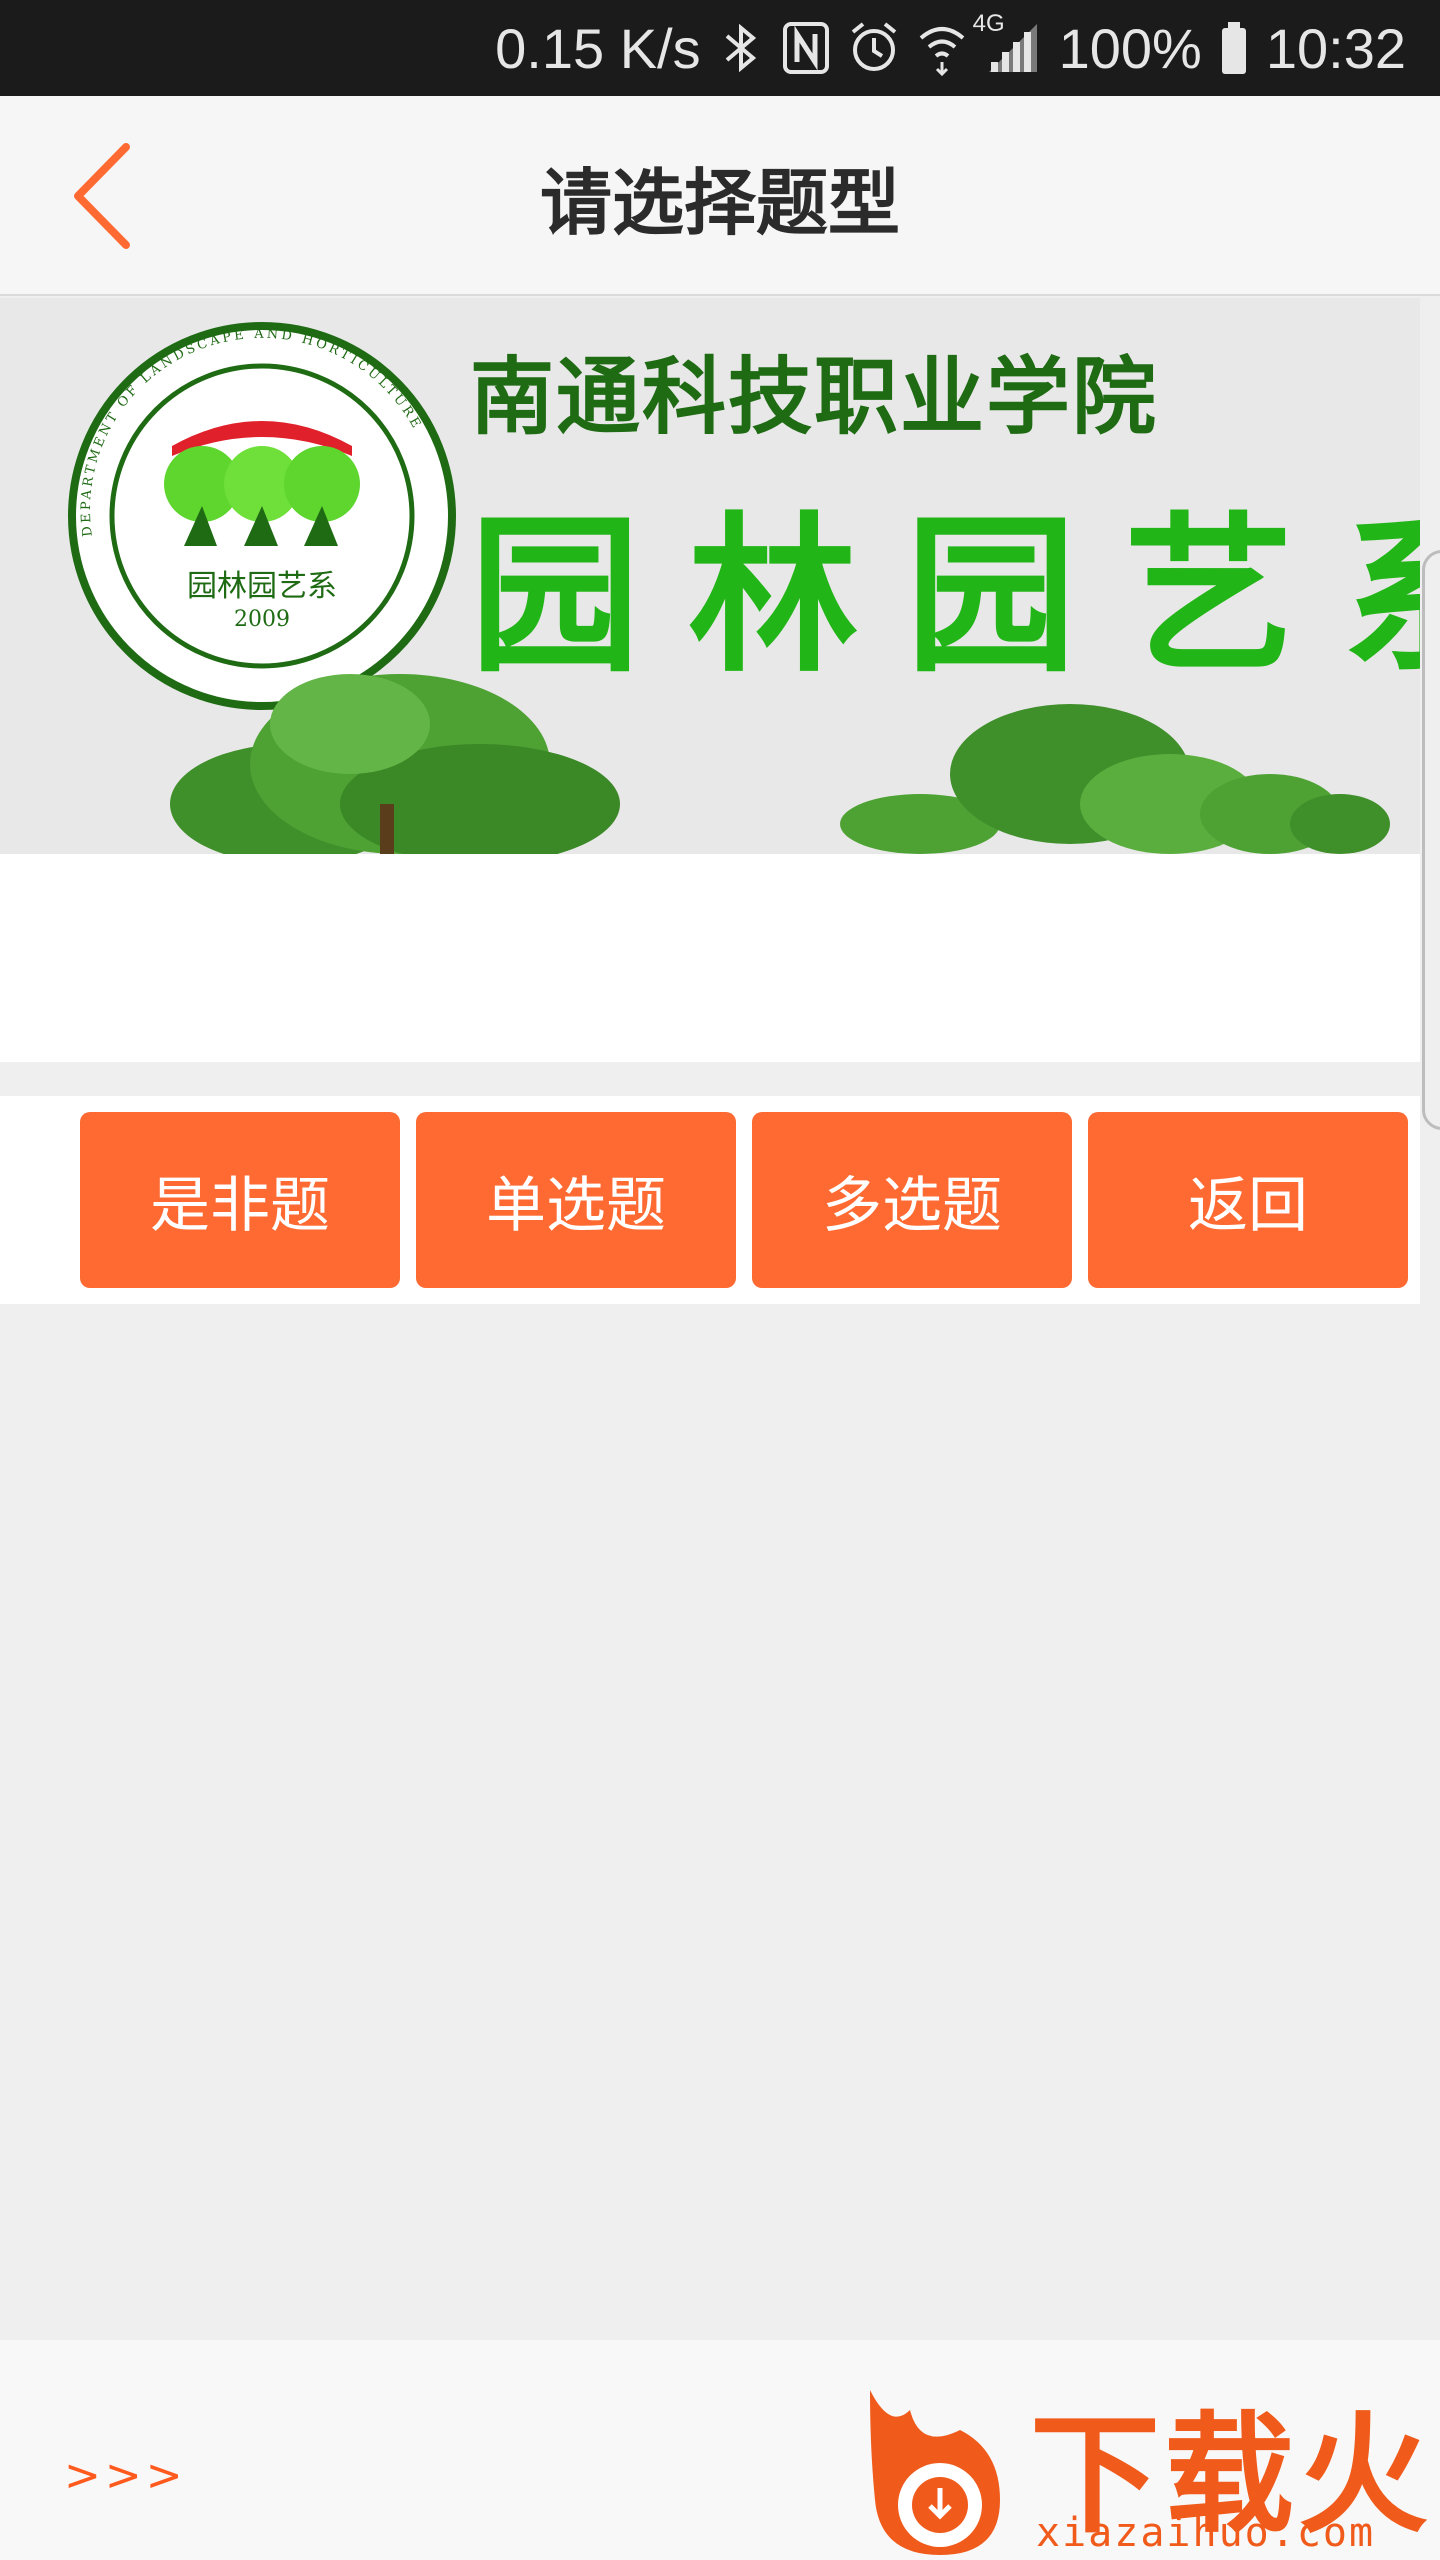 The image size is (1440, 2560). Describe the element at coordinates (240, 1200) in the screenshot. I see `true-false-button: 是非题` at that location.